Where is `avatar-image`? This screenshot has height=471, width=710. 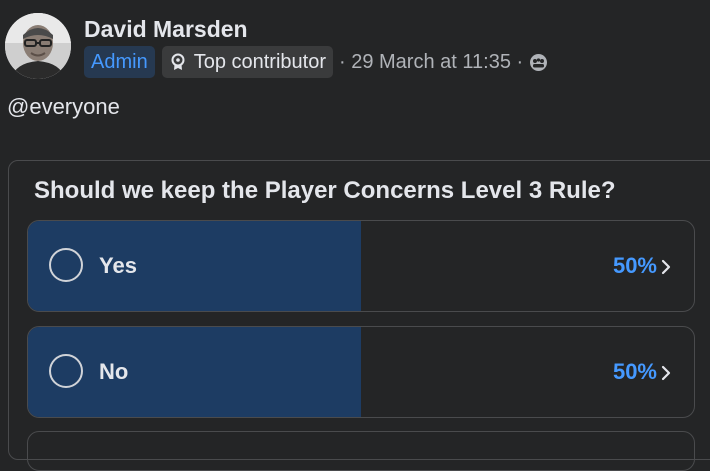 avatar-image is located at coordinates (38, 46).